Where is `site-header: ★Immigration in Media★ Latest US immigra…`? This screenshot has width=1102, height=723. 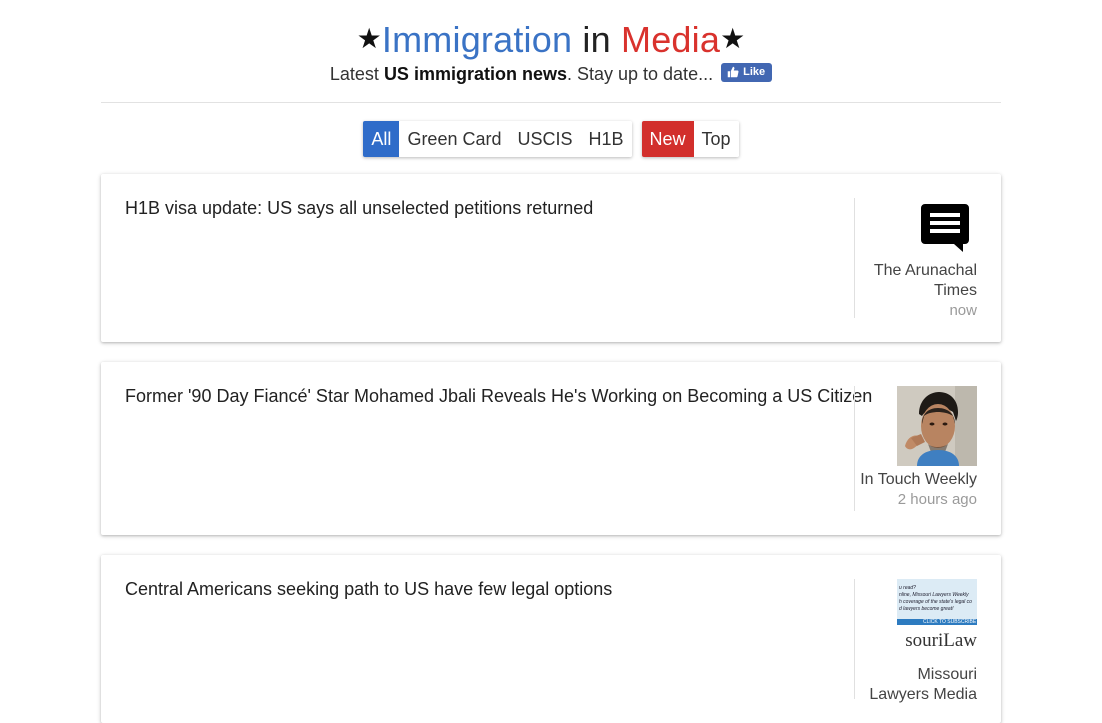 site-header: ★Immigration in Media★ Latest US immigra… is located at coordinates (551, 51).